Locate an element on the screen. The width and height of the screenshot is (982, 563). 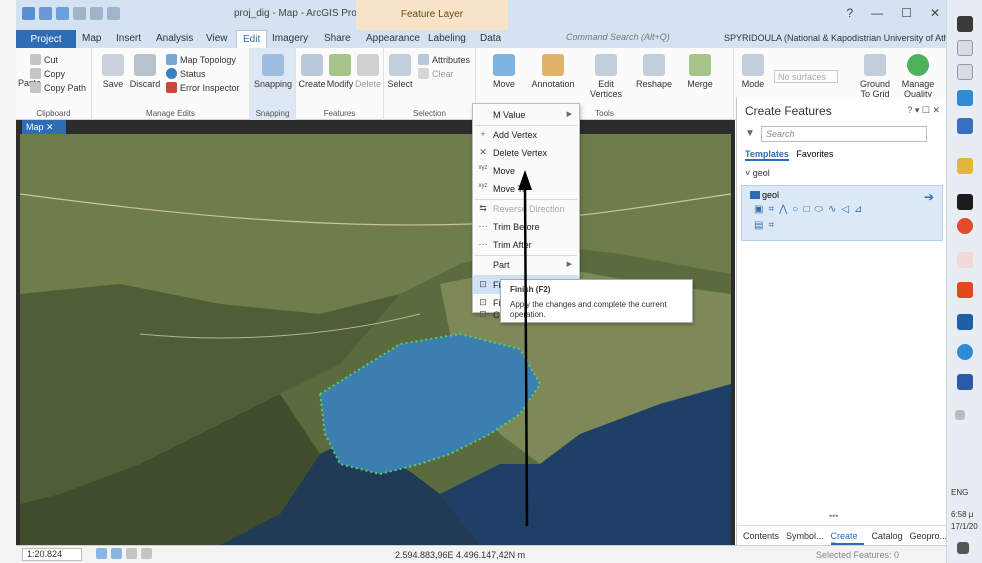
split-tool-icon: ⊿ is located at coordinates (858, 209).